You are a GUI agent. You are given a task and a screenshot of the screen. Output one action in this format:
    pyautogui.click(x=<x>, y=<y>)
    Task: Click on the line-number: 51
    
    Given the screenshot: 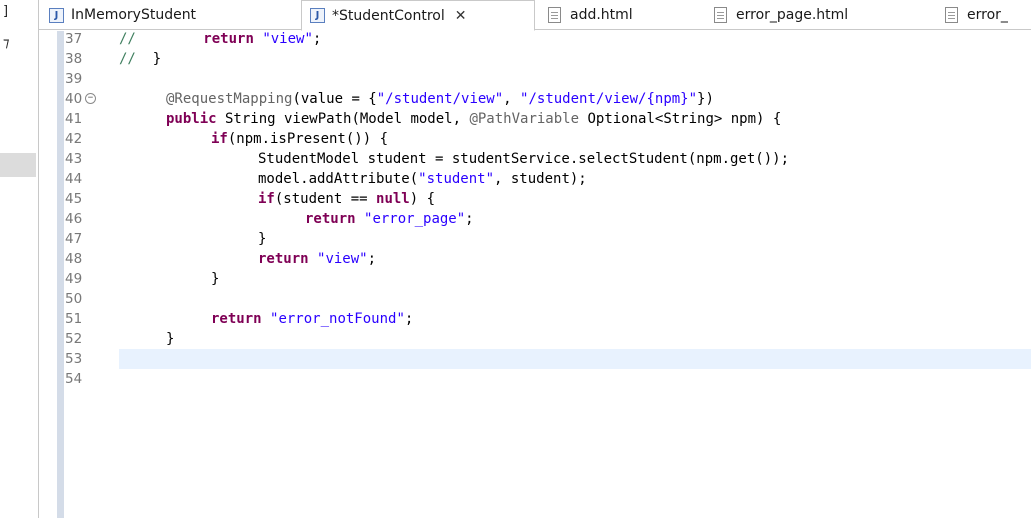 What is the action you would take?
    pyautogui.click(x=74, y=319)
    